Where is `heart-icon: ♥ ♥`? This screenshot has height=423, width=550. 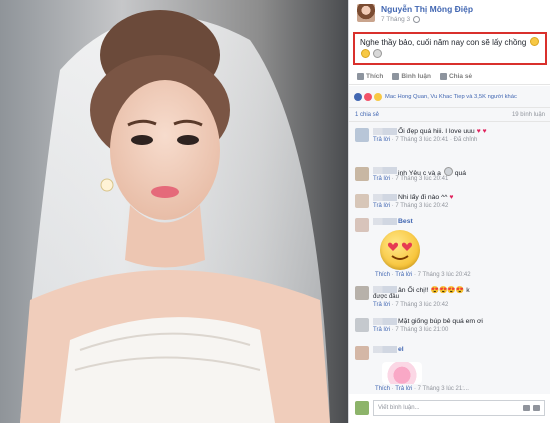 heart-icon: ♥ ♥ is located at coordinates (481, 131).